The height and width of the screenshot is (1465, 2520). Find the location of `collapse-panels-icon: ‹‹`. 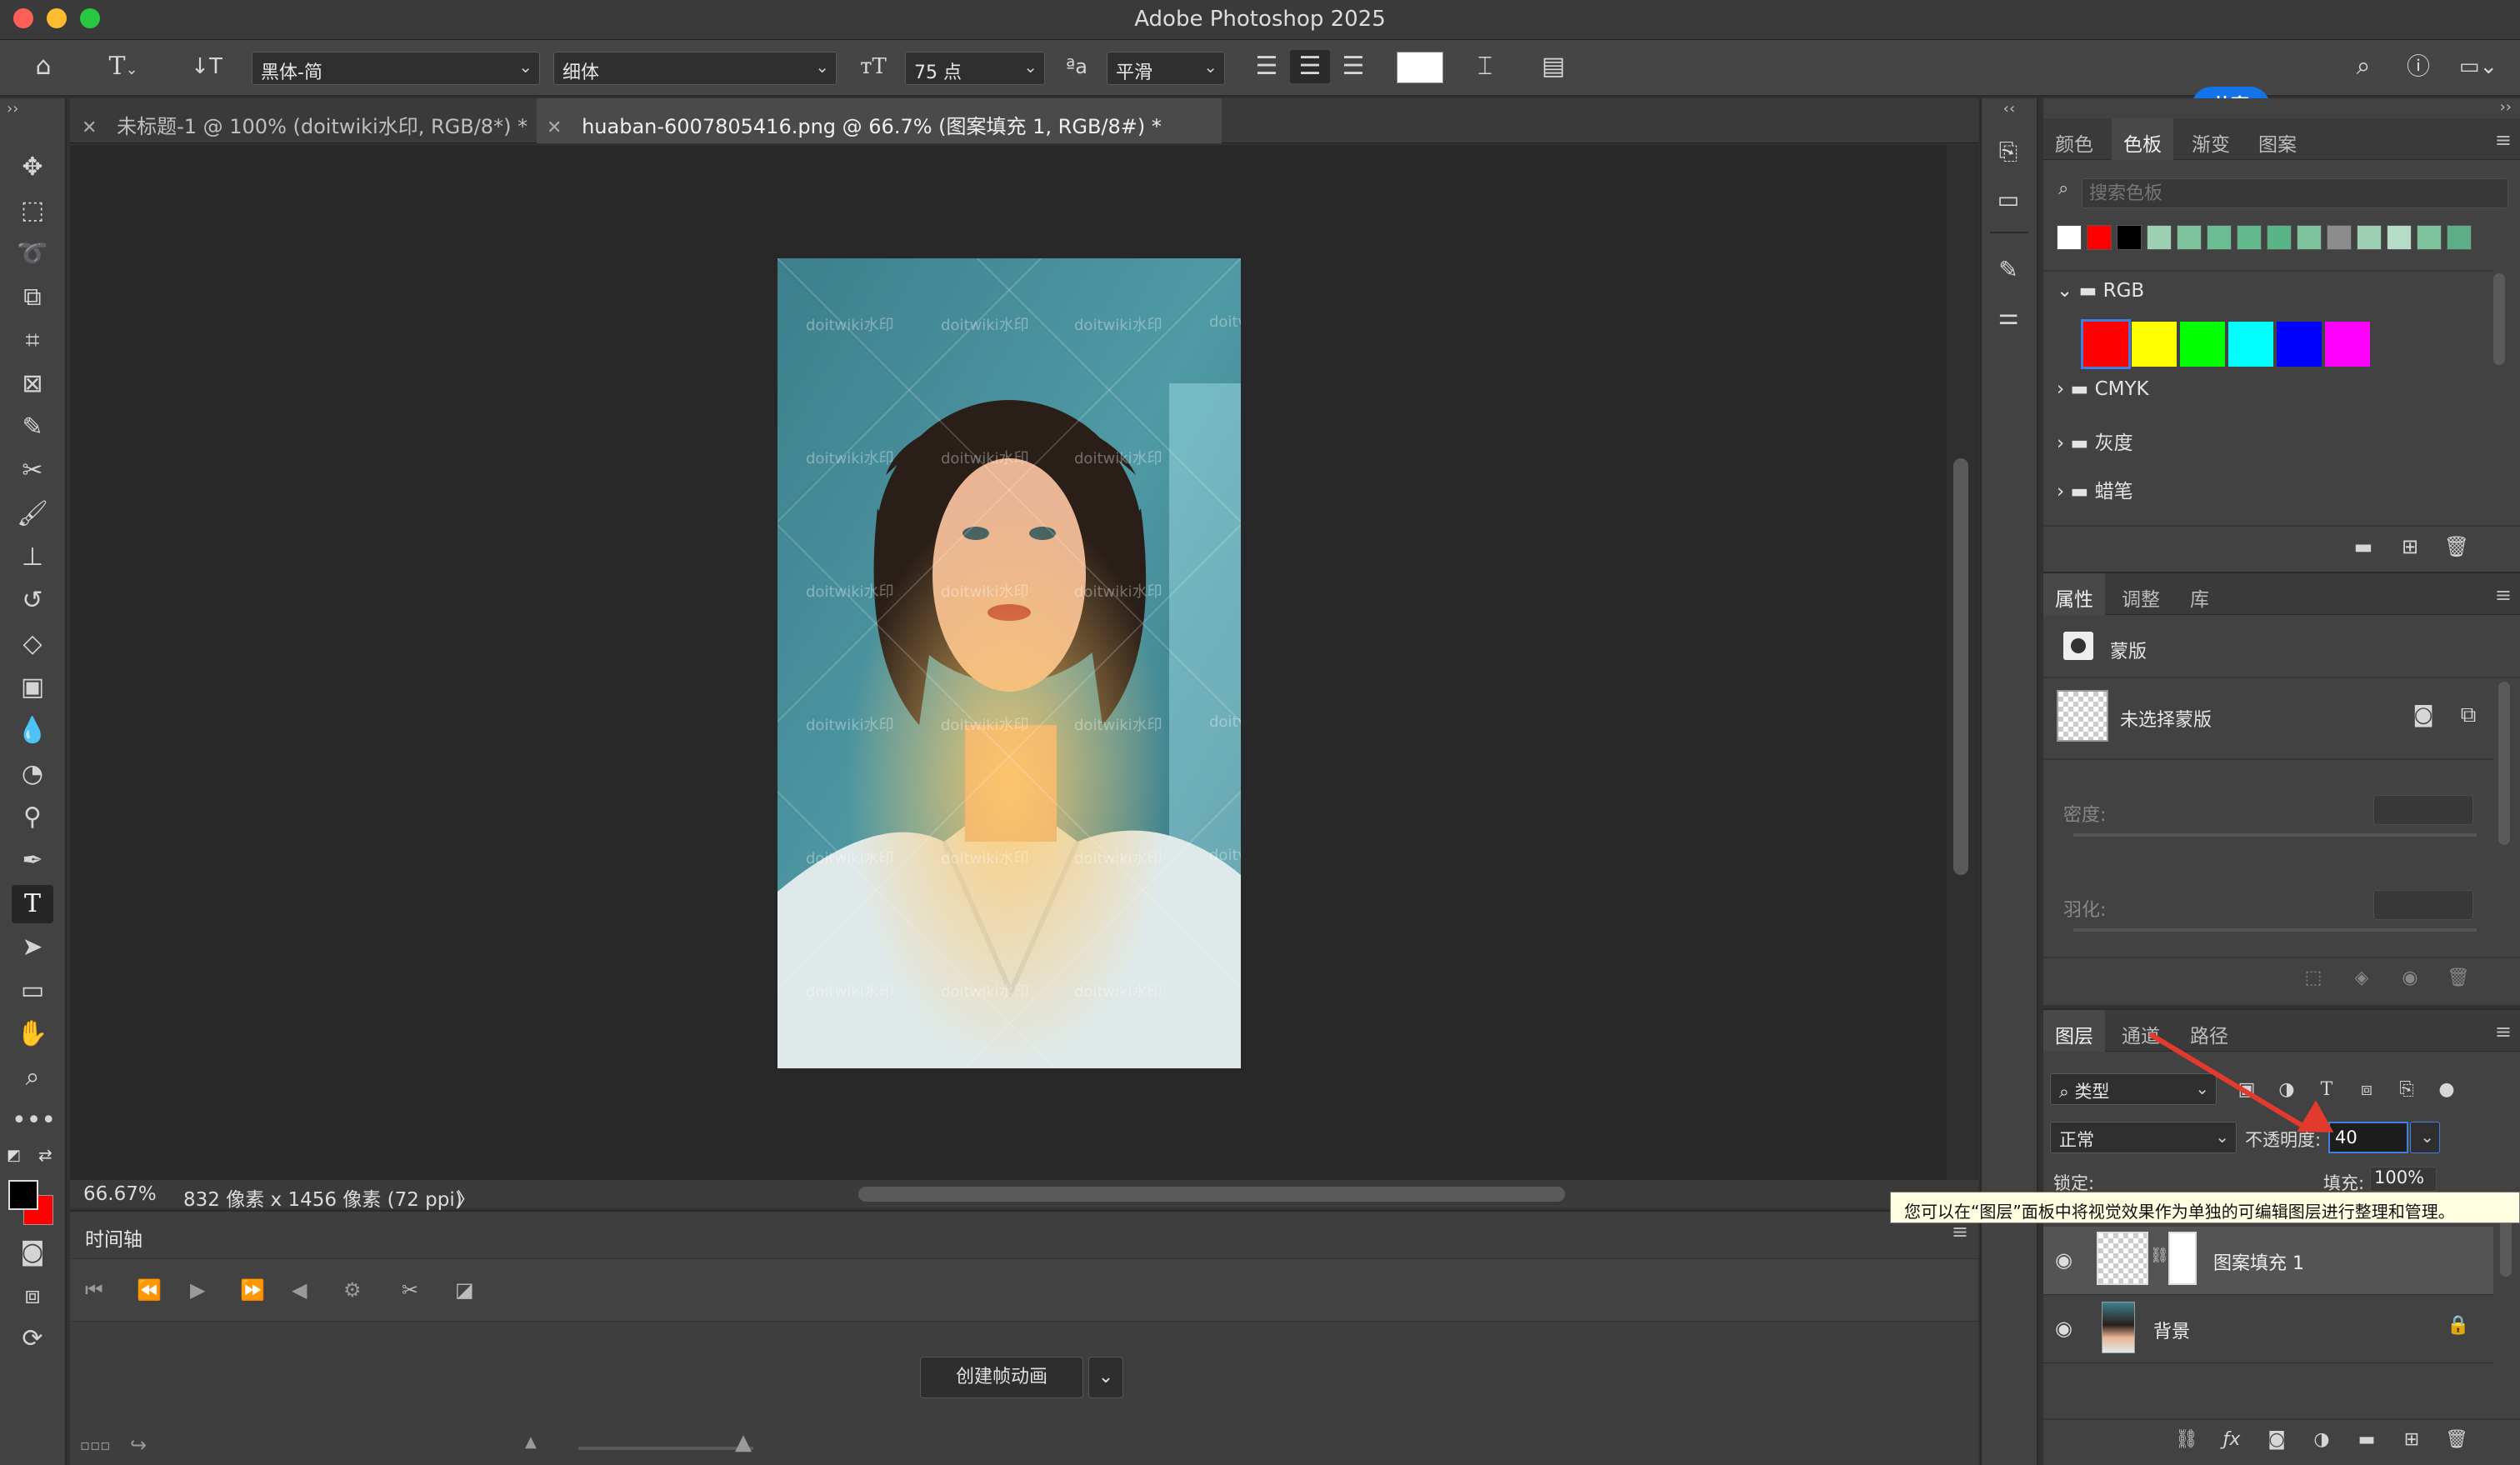

collapse-panels-icon: ‹‹ is located at coordinates (2009, 109).